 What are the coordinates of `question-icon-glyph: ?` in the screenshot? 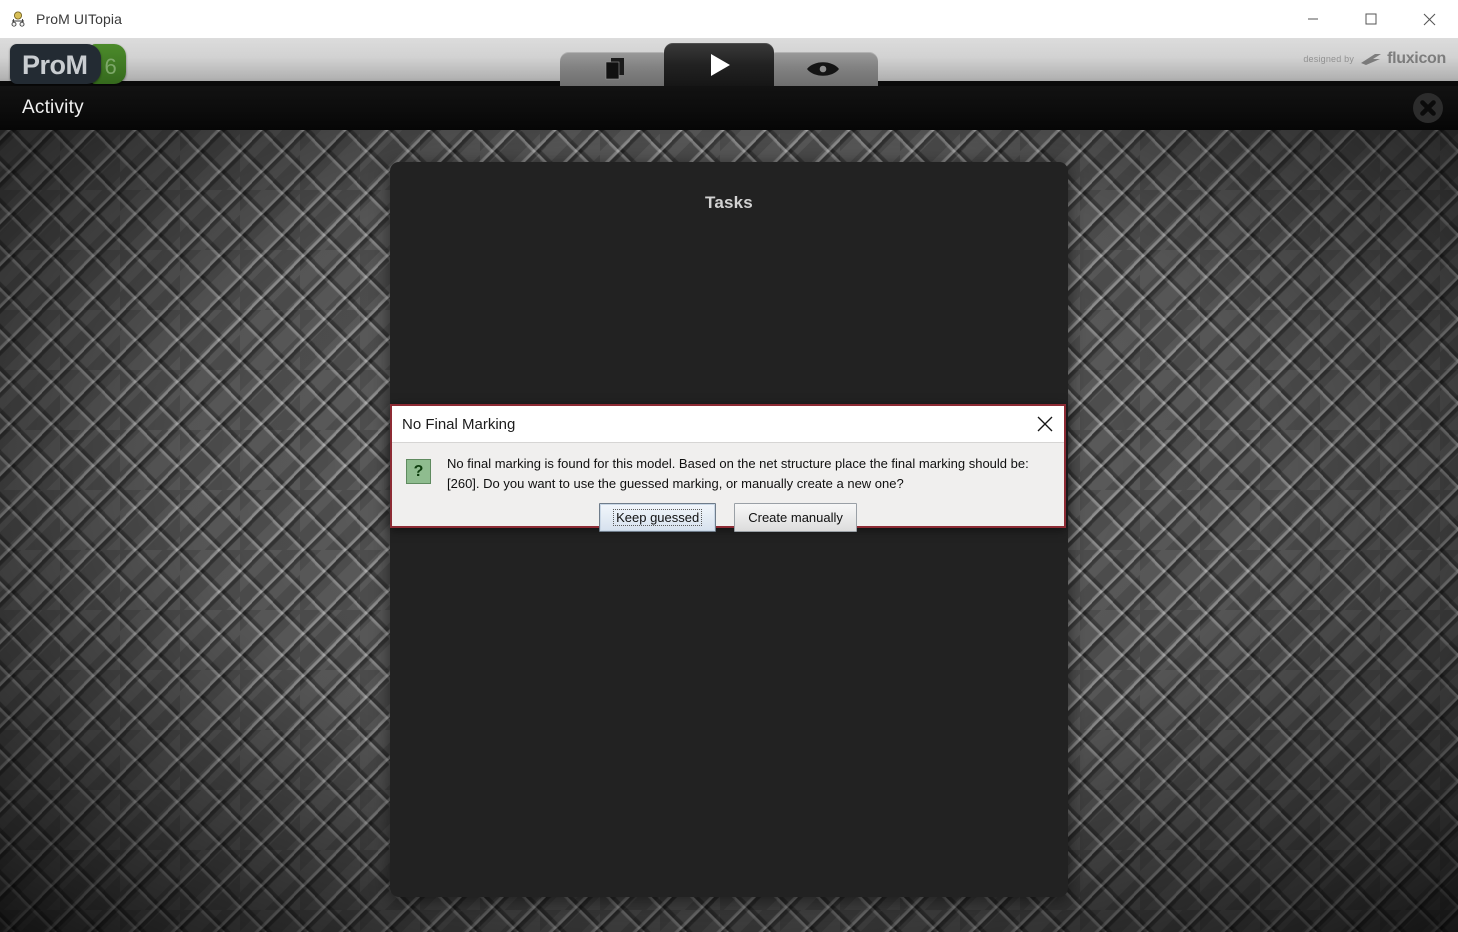 It's located at (418, 471).